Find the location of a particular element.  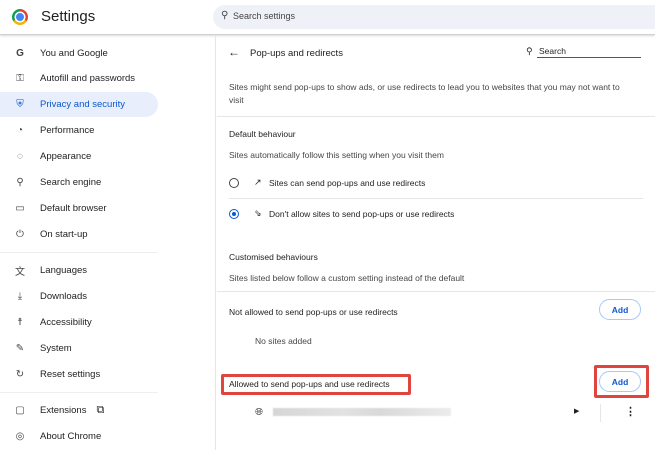

sidebar-item-reset-settings: ↻ Reset settings is located at coordinates (79, 374).